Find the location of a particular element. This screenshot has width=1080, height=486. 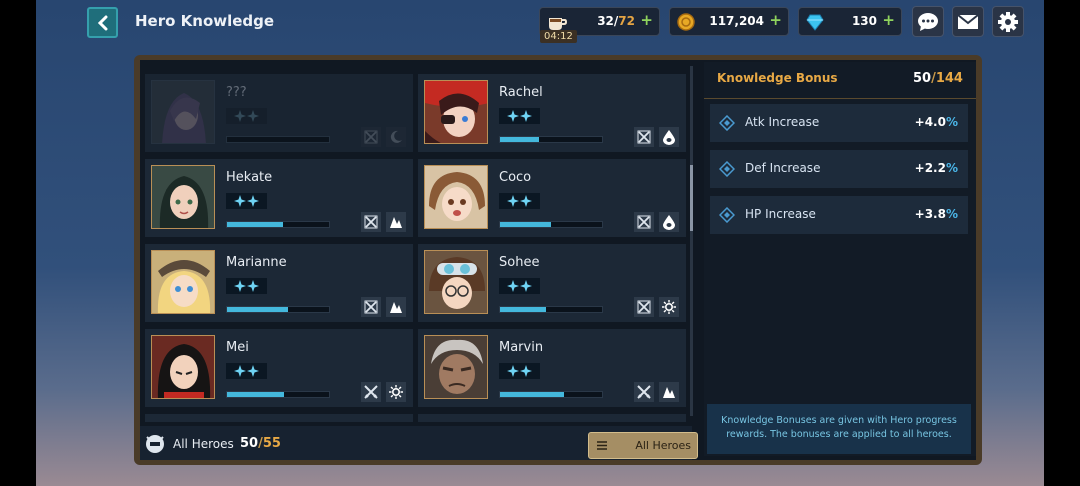

stat-row-atk: Atk Increase +4.0% is located at coordinates (839, 123).